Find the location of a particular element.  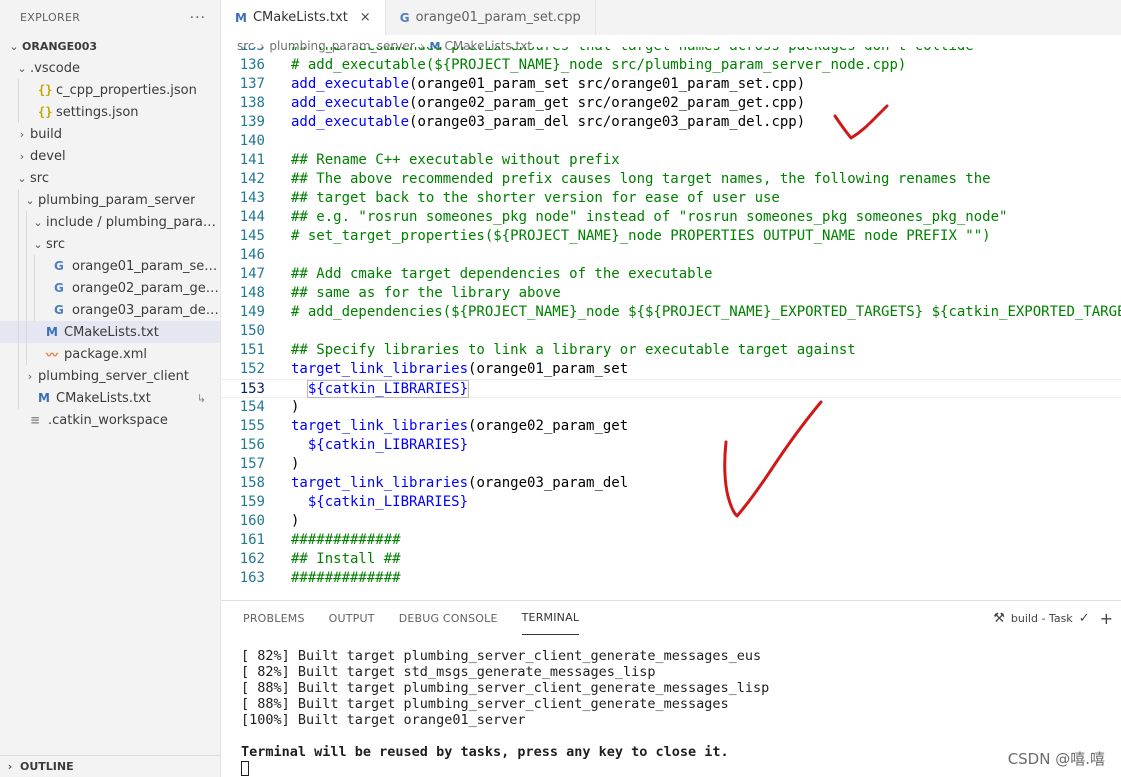

panel-tabs: PROBLEMS OUTPUT DEBUG CONSOLE TERMINAL is located at coordinates (671, 618).